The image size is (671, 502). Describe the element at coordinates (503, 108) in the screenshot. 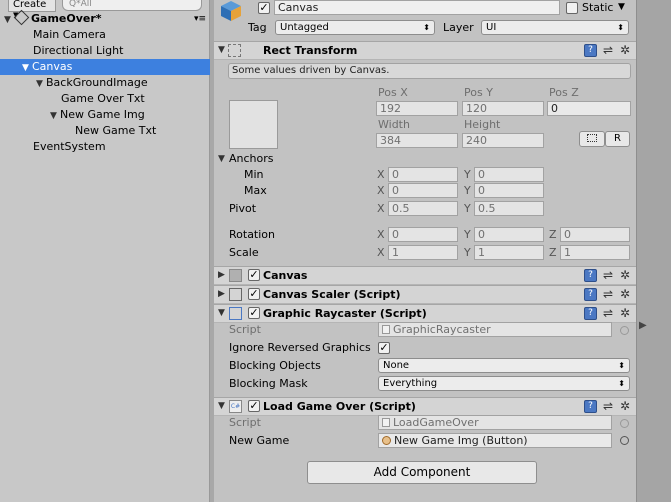

I see `pos-y-field: 120` at that location.